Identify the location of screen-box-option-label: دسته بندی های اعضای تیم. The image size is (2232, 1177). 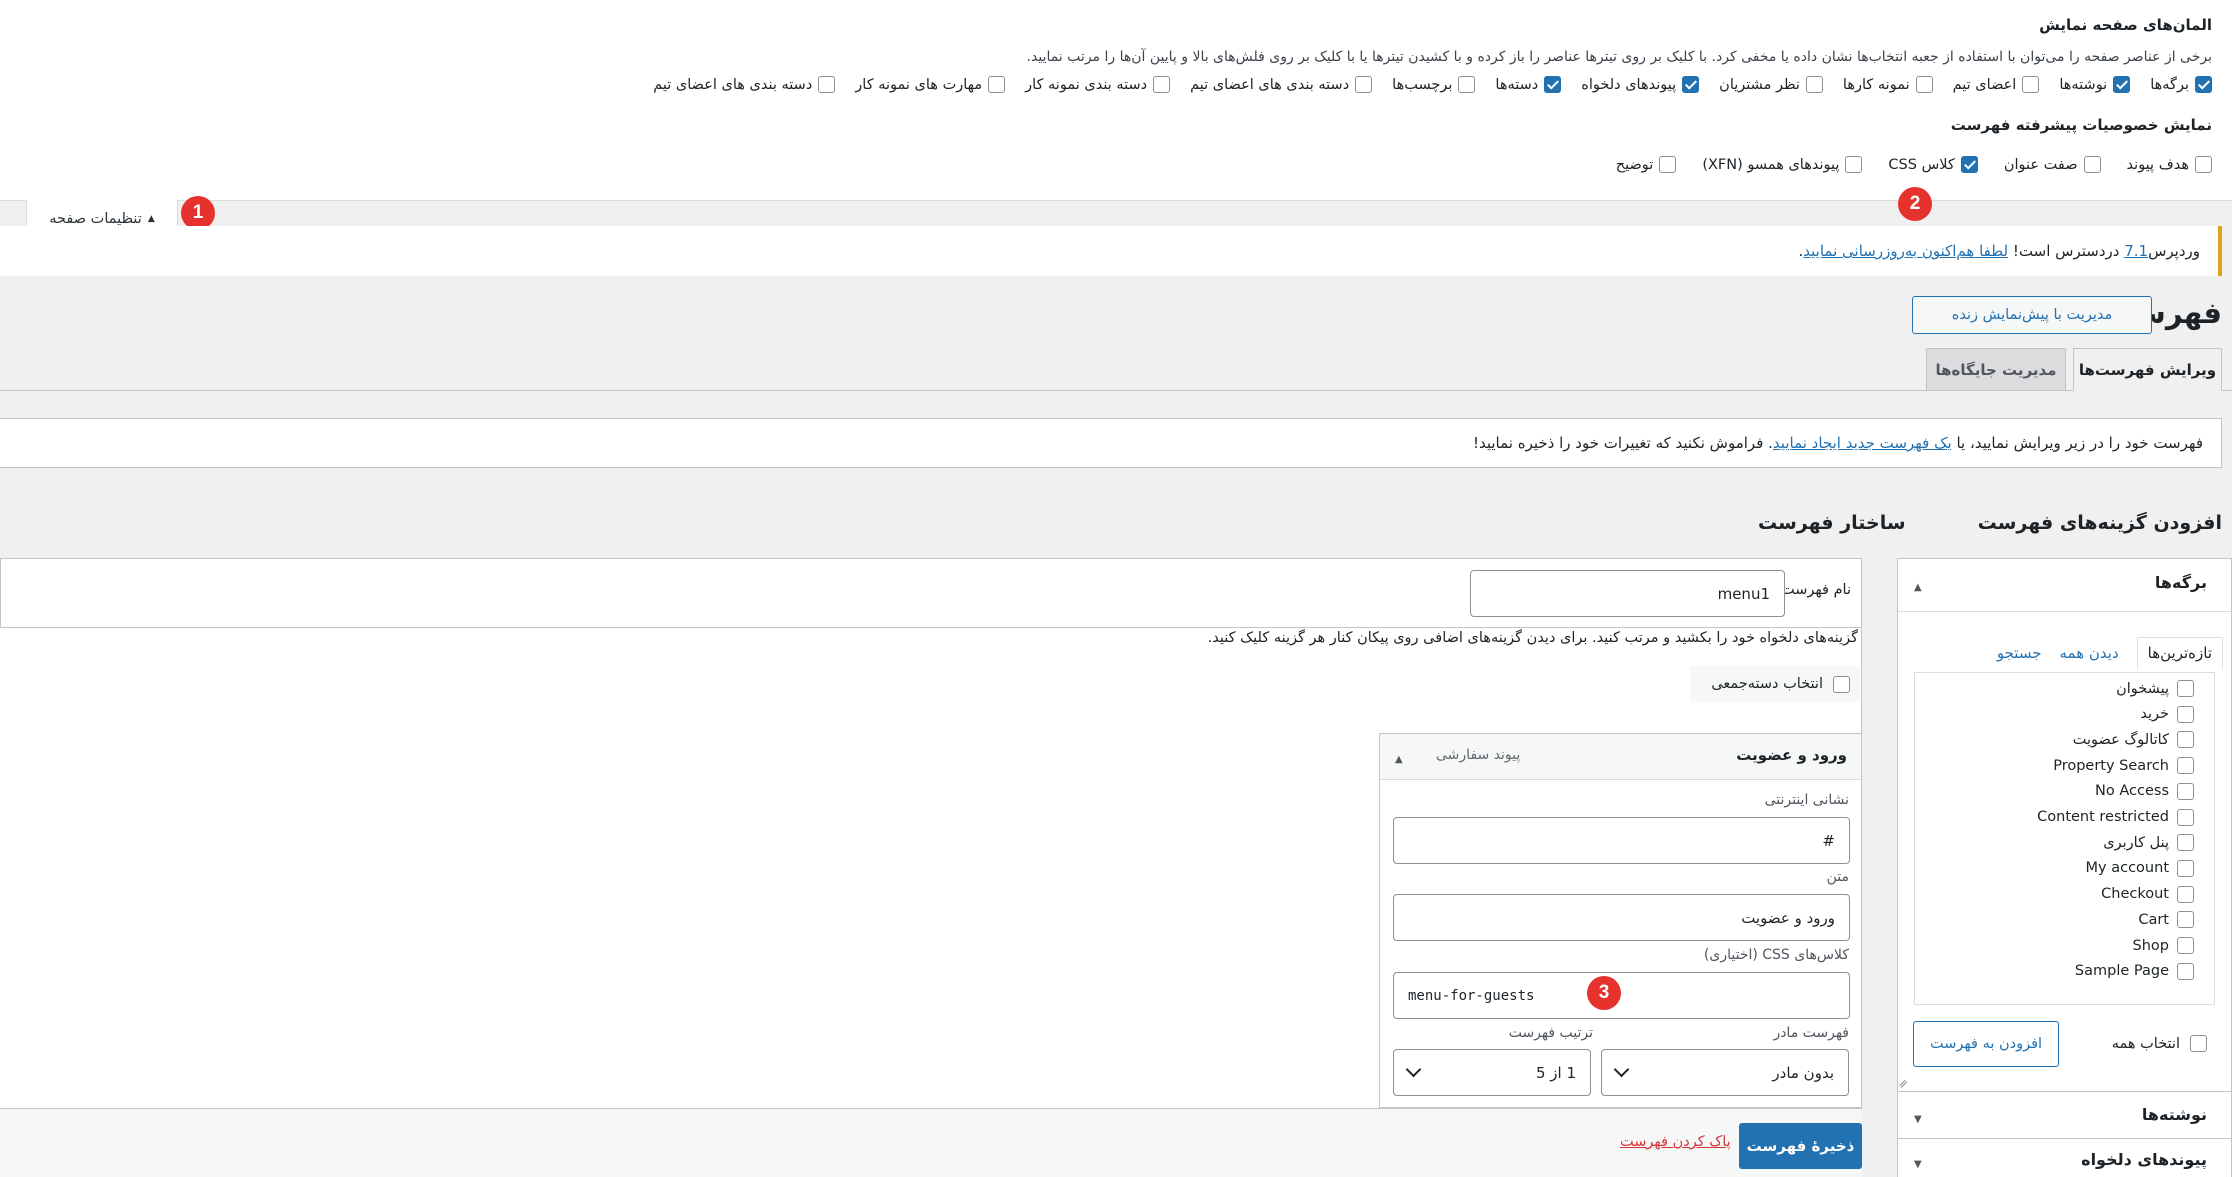
(1270, 84).